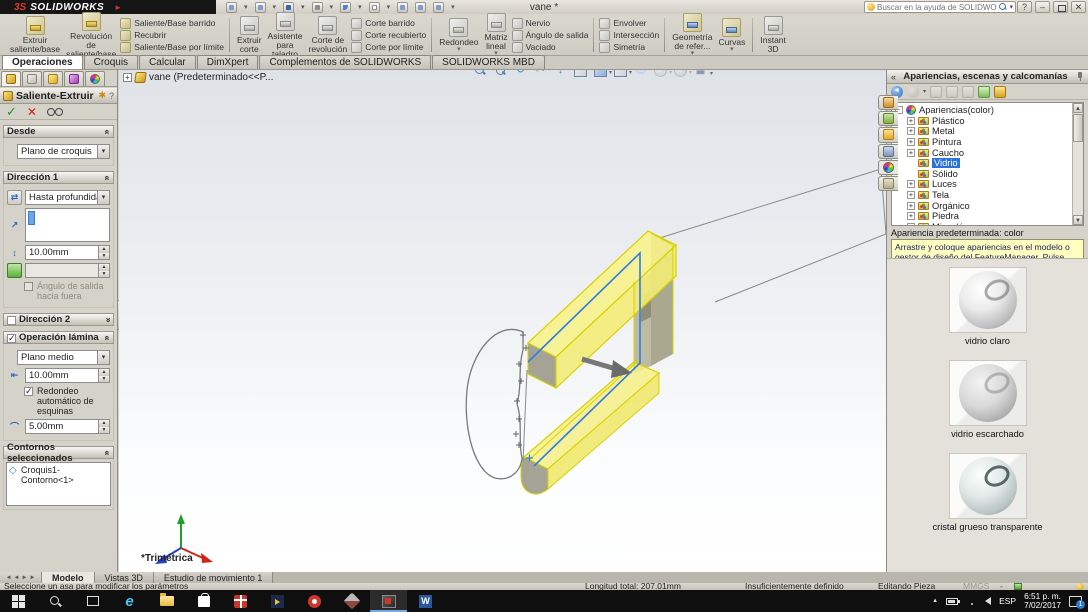 The image size is (1088, 612). I want to click on tree-root-label: Apariencias(color), so click(956, 110).